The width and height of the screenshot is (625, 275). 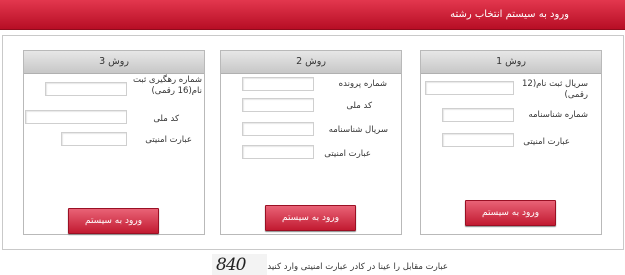 I want to click on page-title: ورود به سیستم انتخاب رشته, so click(x=509, y=14).